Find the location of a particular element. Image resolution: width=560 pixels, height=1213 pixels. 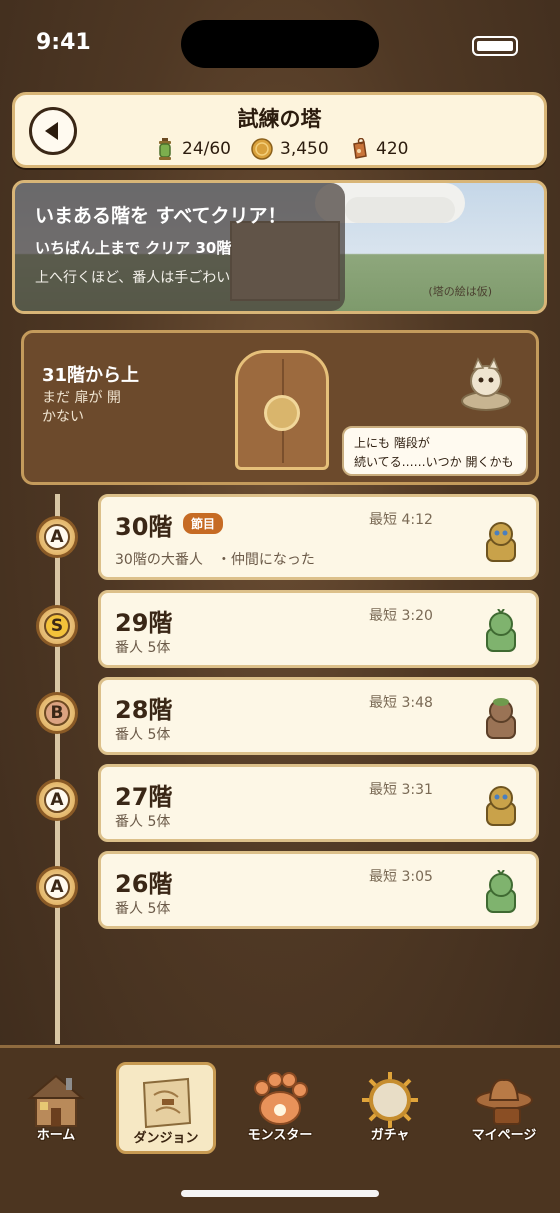

lantern-icon is located at coordinates (165, 149).